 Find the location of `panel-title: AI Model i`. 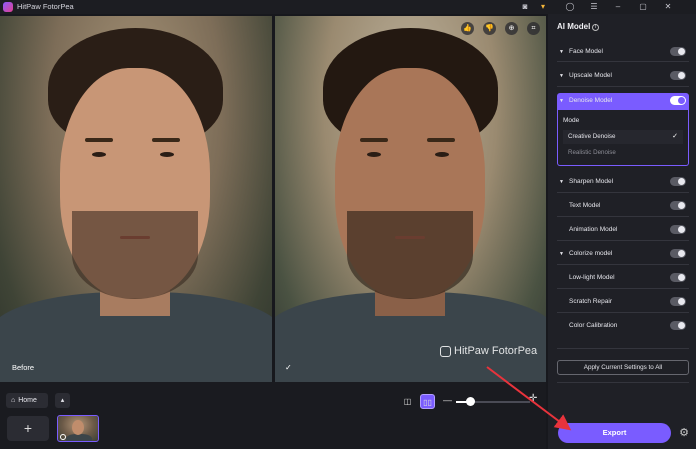

panel-title: AI Model i is located at coordinates (578, 26).